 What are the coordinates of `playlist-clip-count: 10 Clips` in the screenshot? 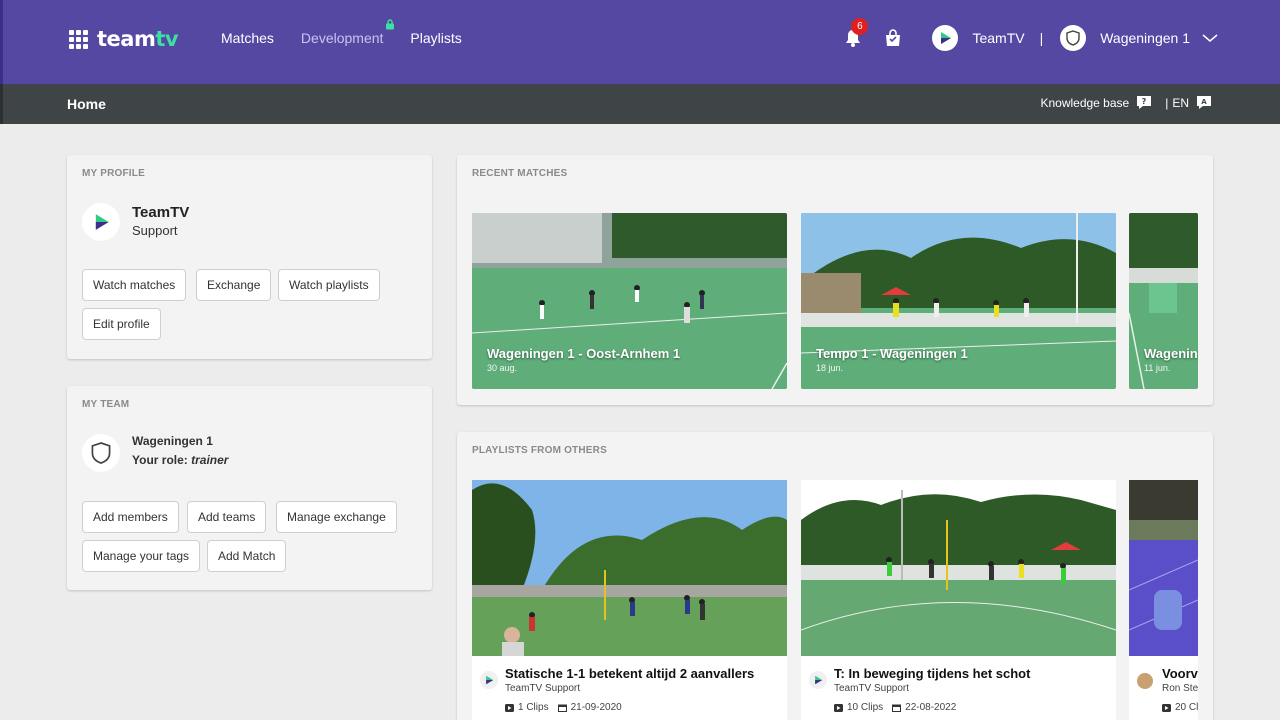 It's located at (865, 707).